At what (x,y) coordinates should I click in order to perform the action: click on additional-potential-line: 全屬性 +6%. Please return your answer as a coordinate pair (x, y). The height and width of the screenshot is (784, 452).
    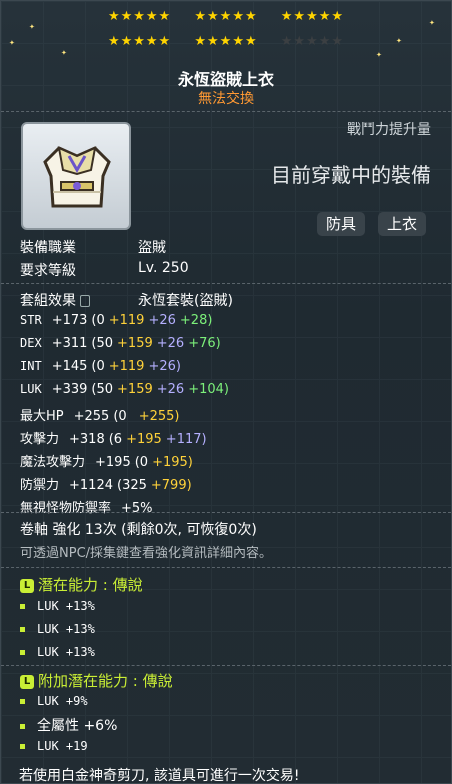
    Looking at the image, I should click on (68, 725).